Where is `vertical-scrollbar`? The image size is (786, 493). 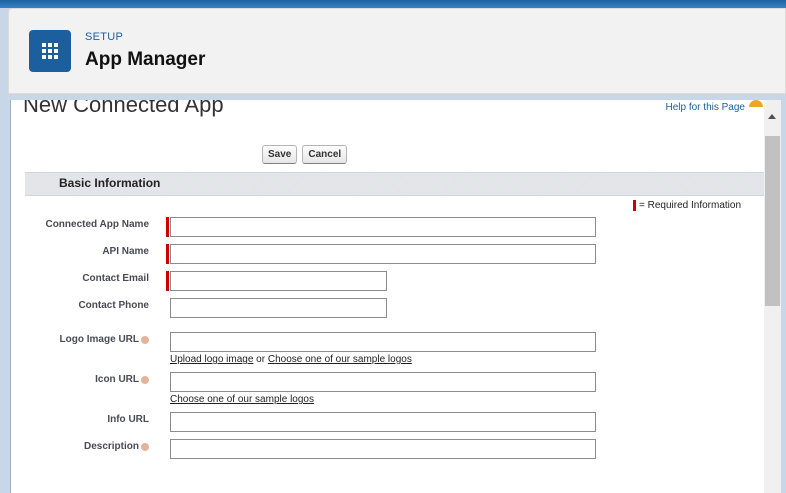 vertical-scrollbar is located at coordinates (772, 296).